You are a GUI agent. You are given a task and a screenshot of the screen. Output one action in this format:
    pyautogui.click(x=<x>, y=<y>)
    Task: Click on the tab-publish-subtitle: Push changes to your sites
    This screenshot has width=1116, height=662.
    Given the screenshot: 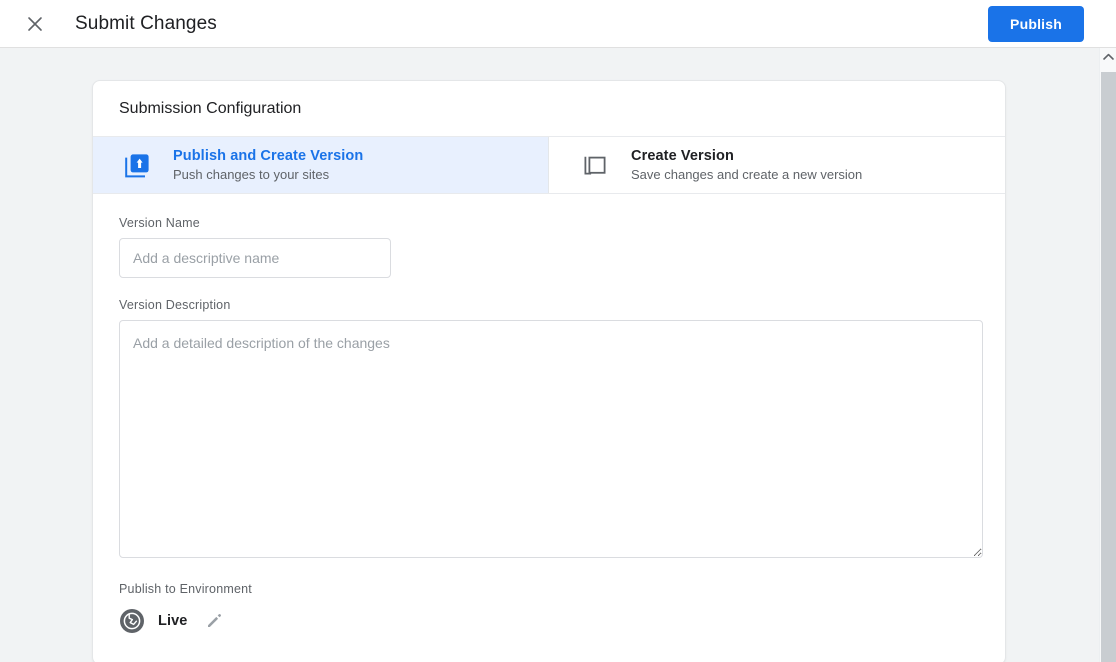 What is the action you would take?
    pyautogui.click(x=251, y=174)
    